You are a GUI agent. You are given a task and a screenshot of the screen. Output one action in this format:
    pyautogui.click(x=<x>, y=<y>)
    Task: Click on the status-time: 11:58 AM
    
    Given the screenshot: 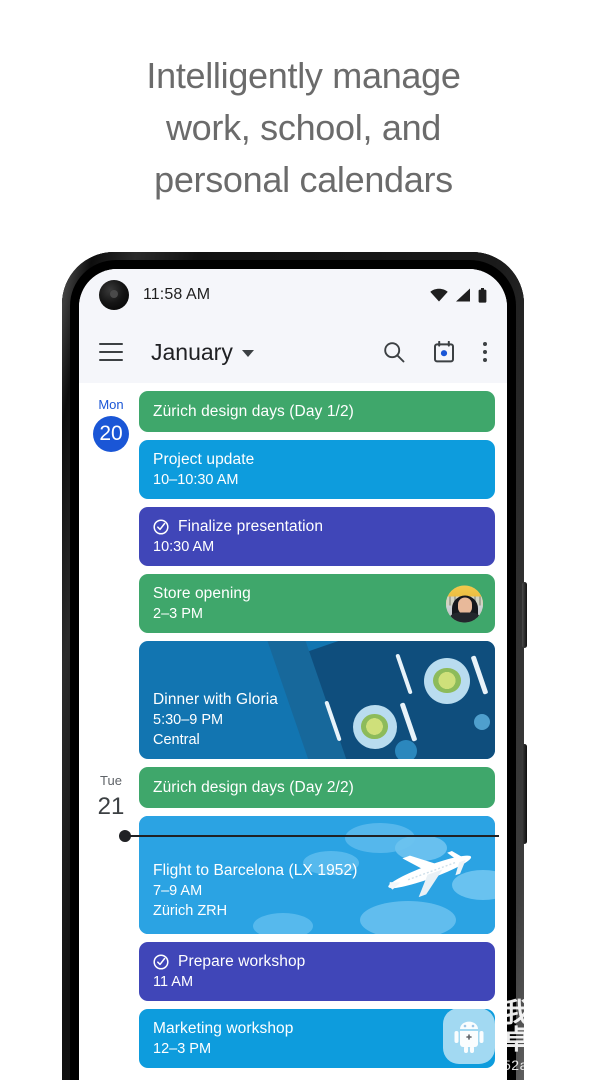 What is the action you would take?
    pyautogui.click(x=177, y=294)
    